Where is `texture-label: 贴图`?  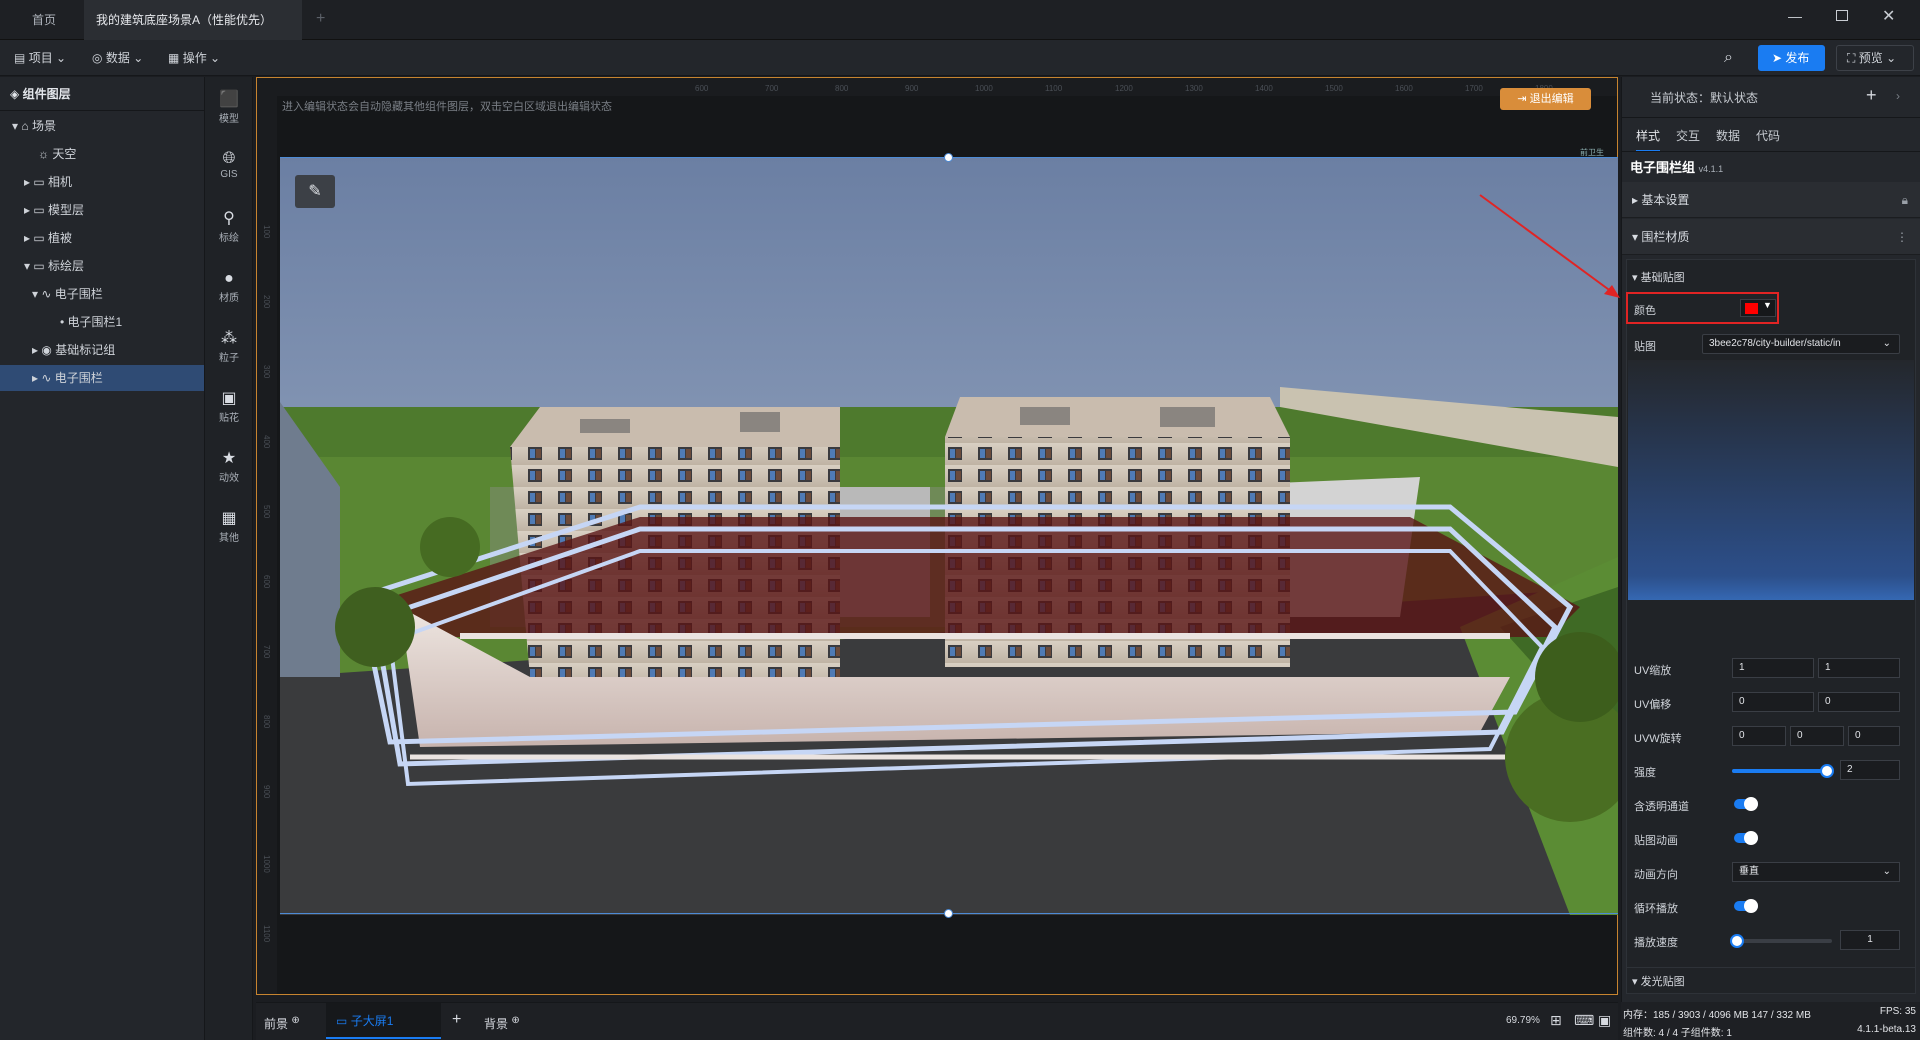
texture-label: 贴图 is located at coordinates (1645, 347).